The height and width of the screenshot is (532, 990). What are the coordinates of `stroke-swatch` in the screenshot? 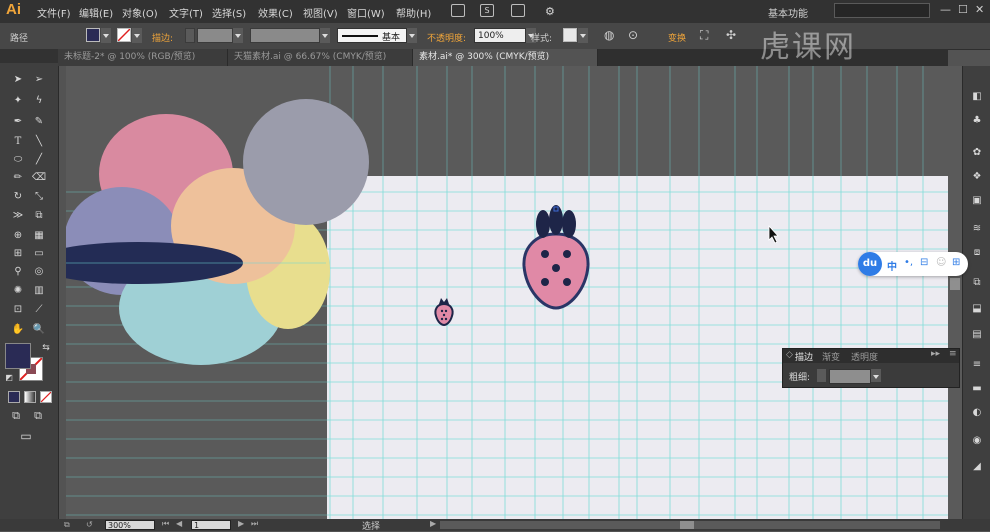 It's located at (124, 35).